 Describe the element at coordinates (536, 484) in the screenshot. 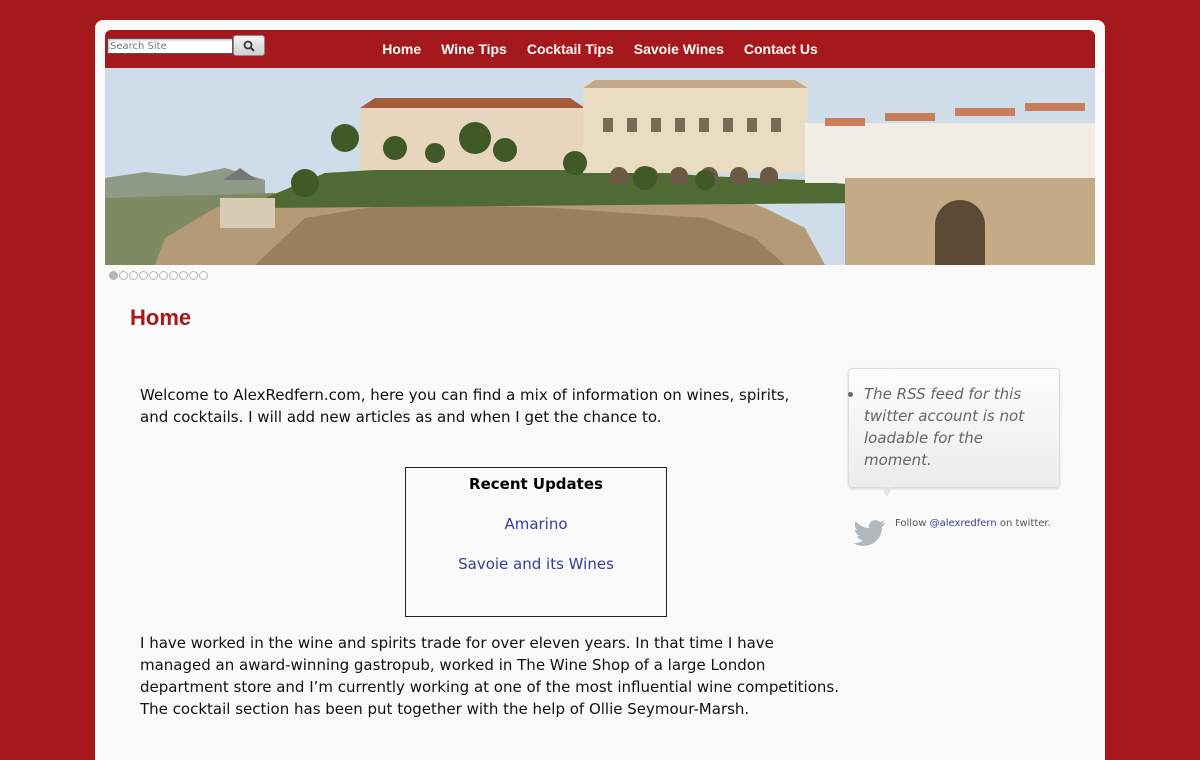

I see `recent-updates-heading: Recent Updates` at that location.